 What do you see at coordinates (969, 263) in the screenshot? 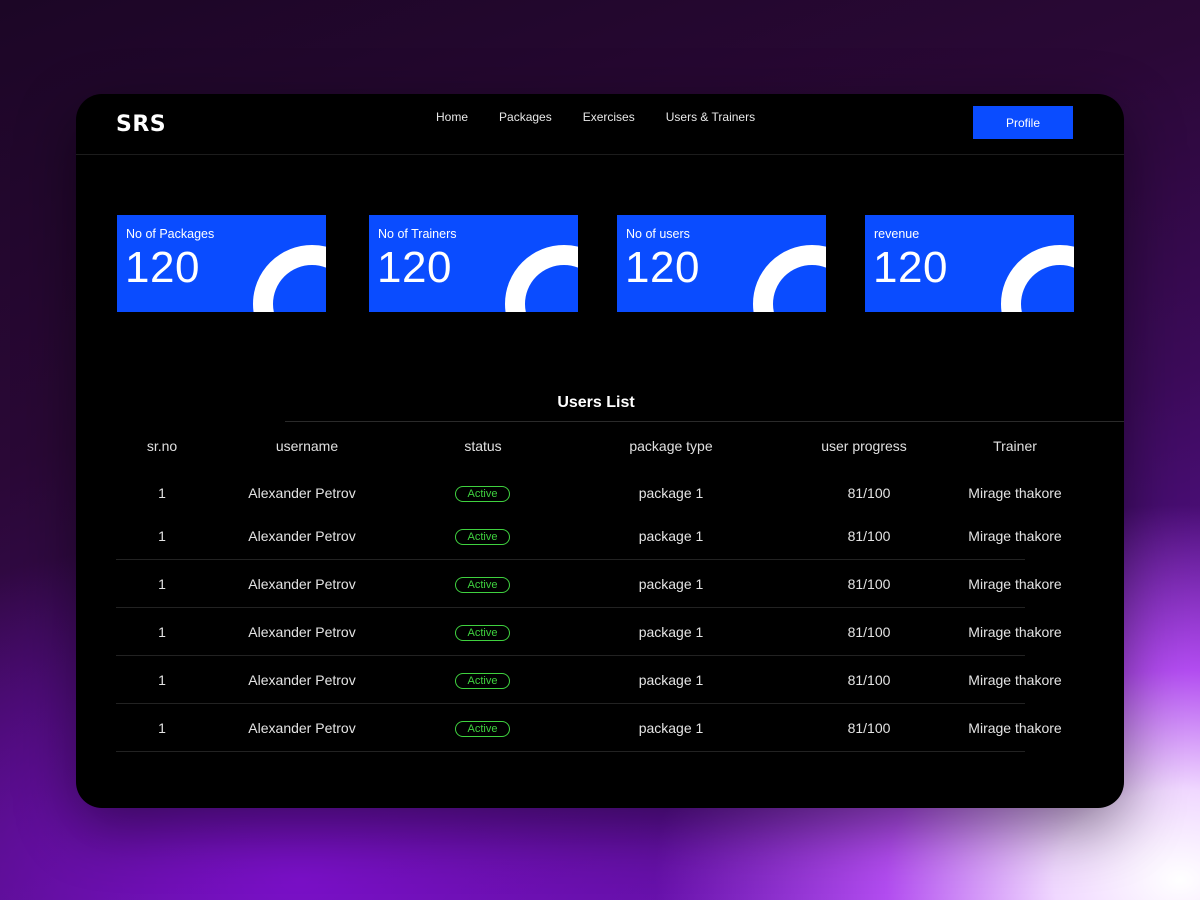
I see `stat-card-revenue: revenue 120` at bounding box center [969, 263].